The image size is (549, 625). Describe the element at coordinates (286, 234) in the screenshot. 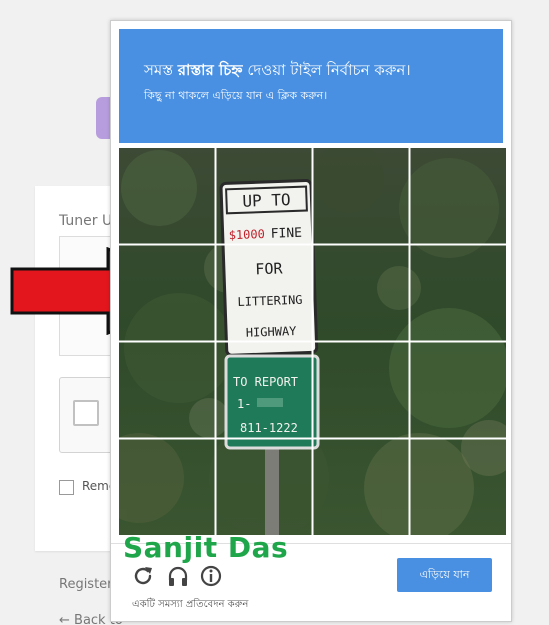

I see `sign-fine-word: FINE` at that location.